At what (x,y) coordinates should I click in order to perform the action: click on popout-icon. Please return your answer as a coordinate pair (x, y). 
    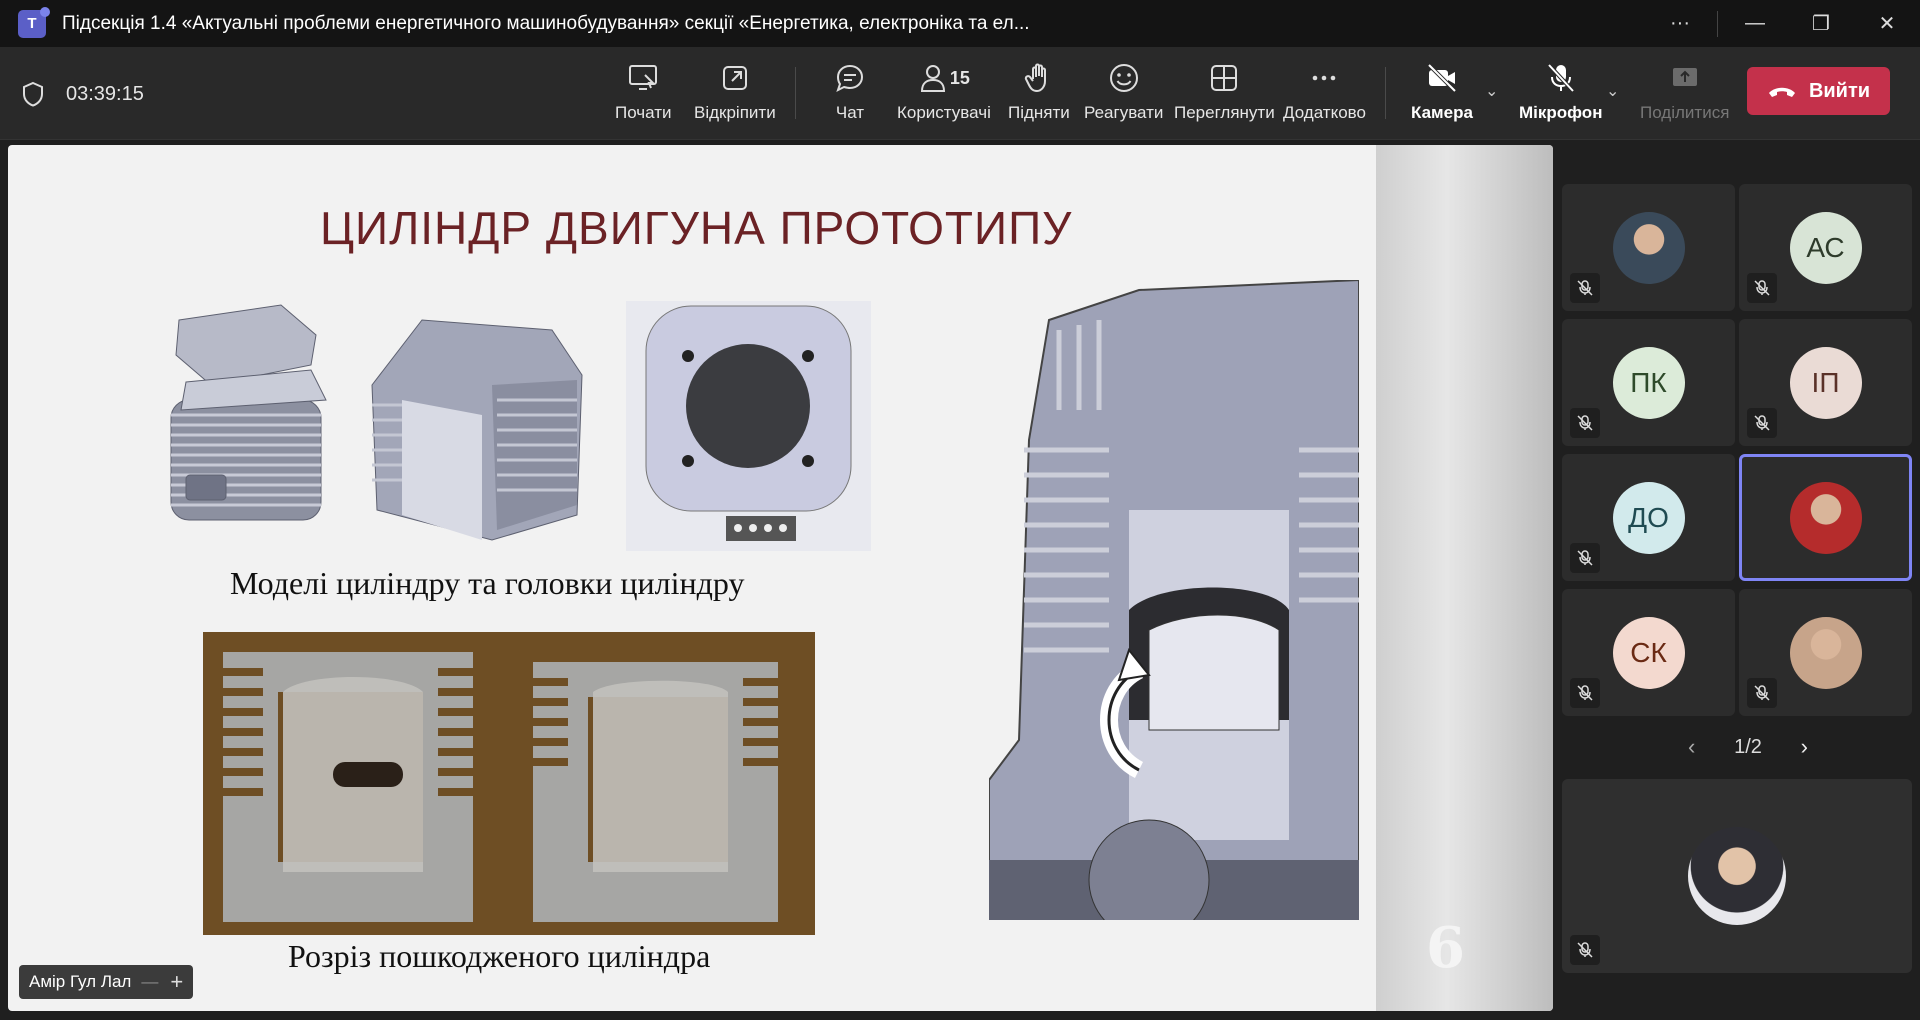
    Looking at the image, I should click on (734, 78).